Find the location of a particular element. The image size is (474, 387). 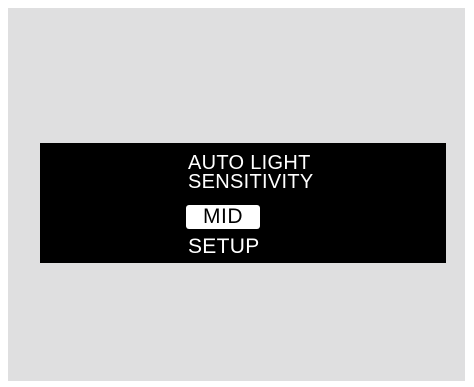

setting-title-line2: SENSITIVITY is located at coordinates (251, 182).